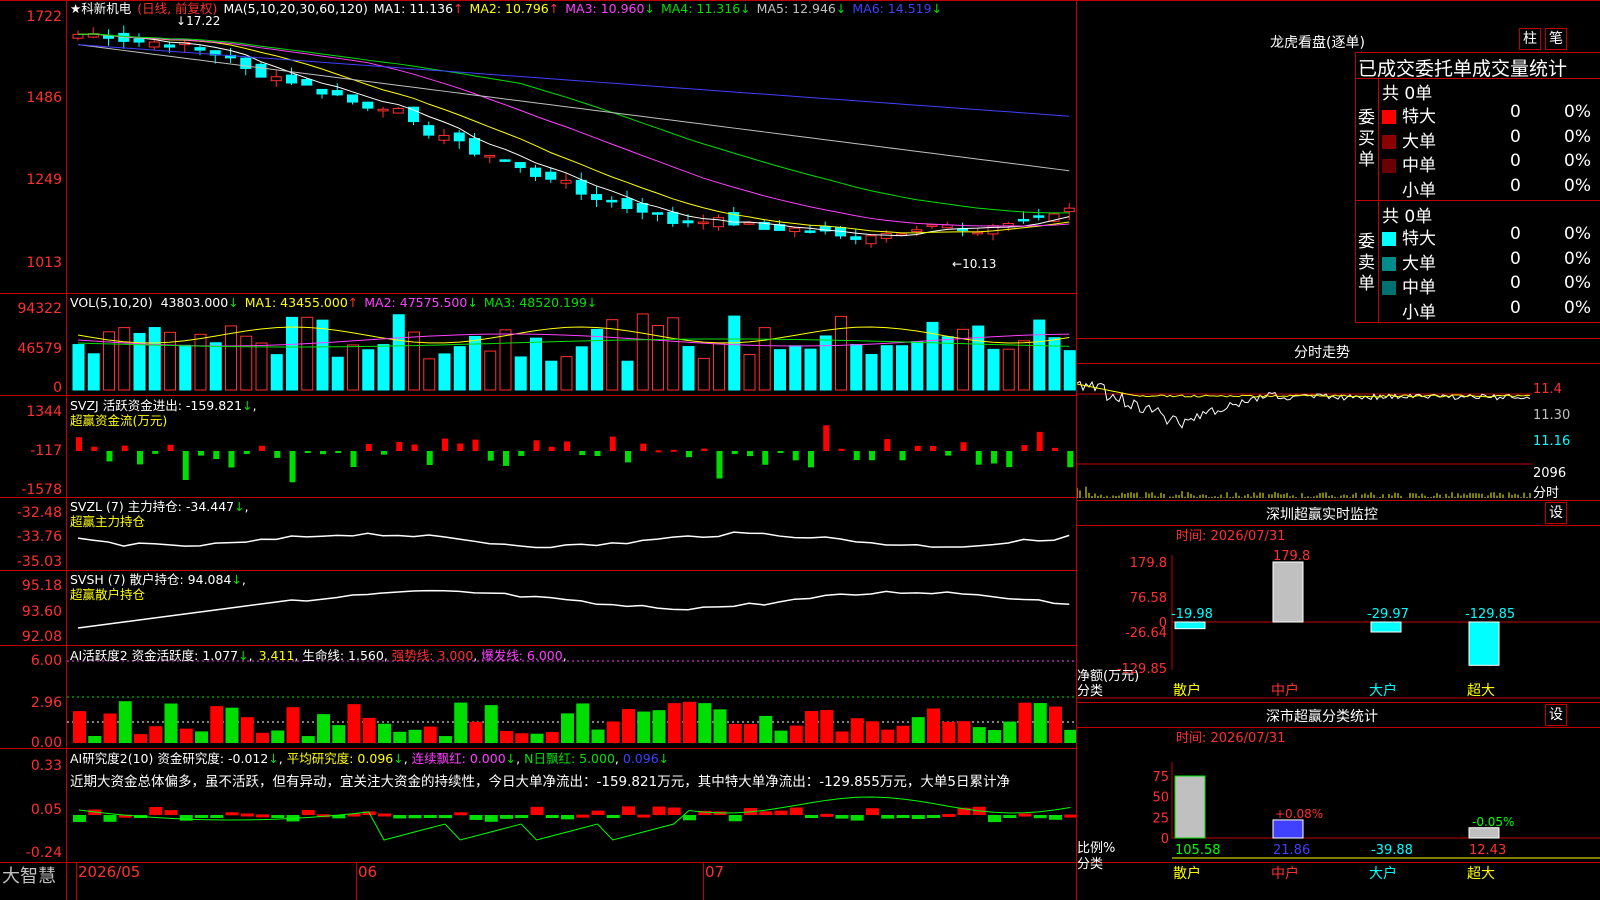 This screenshot has height=900, width=1600. I want to click on date-axis-2: 07, so click(715, 872).